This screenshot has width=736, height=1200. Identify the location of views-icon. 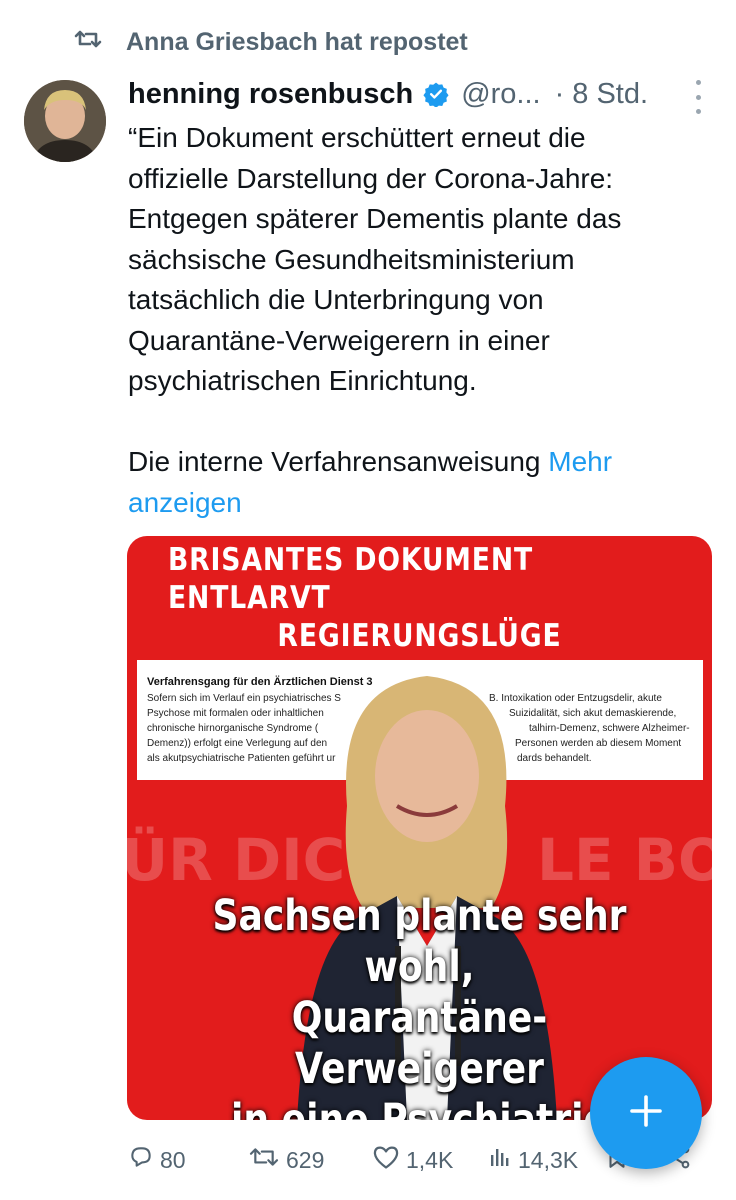
(500, 1160).